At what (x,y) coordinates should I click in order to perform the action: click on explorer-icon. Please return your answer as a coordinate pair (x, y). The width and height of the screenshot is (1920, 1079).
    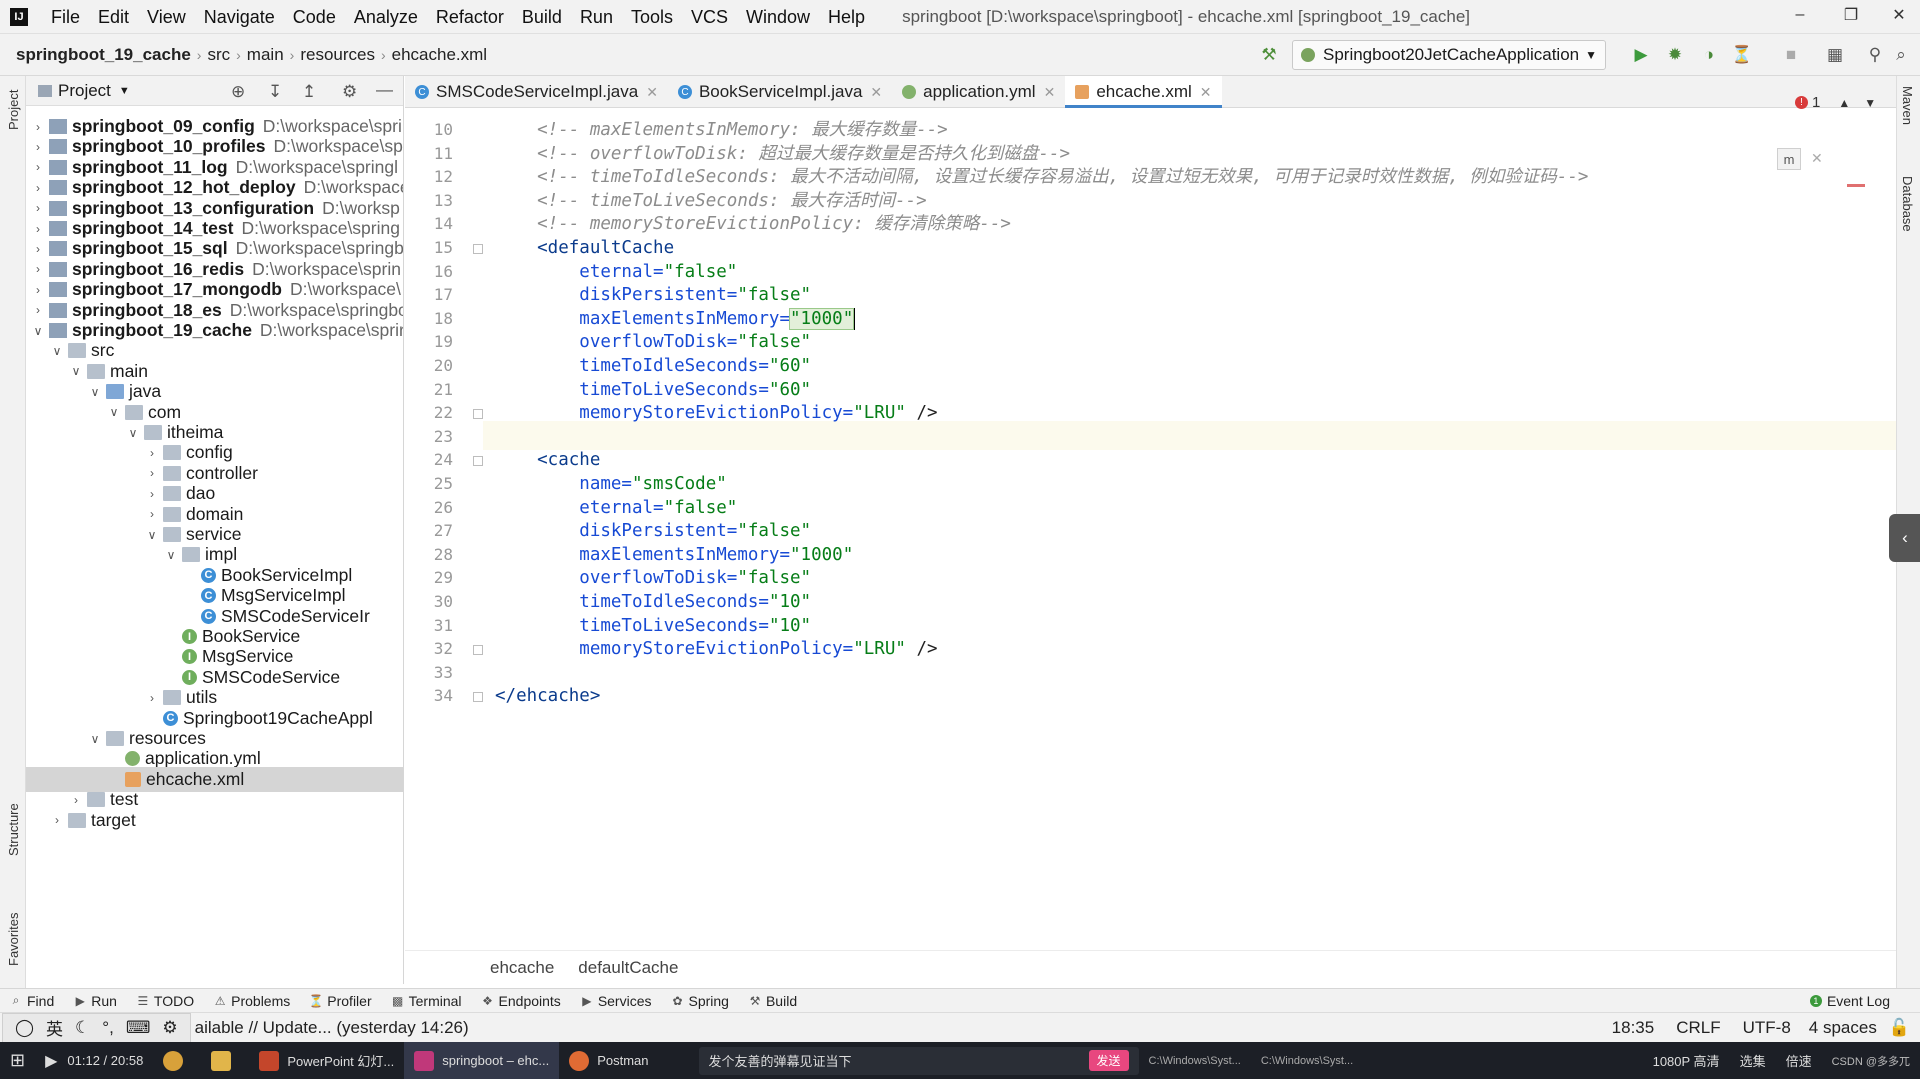
    Looking at the image, I should click on (225, 1060).